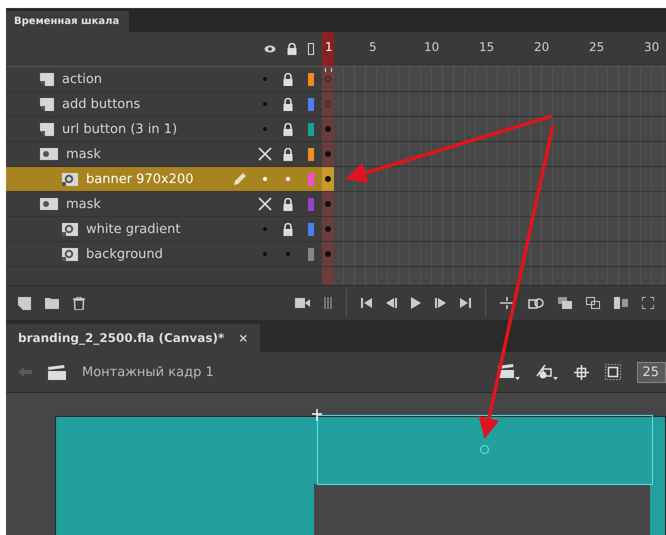 This screenshot has width=666, height=535. Describe the element at coordinates (148, 372) in the screenshot. I see `scene-name: Монтажный кадр 1` at that location.